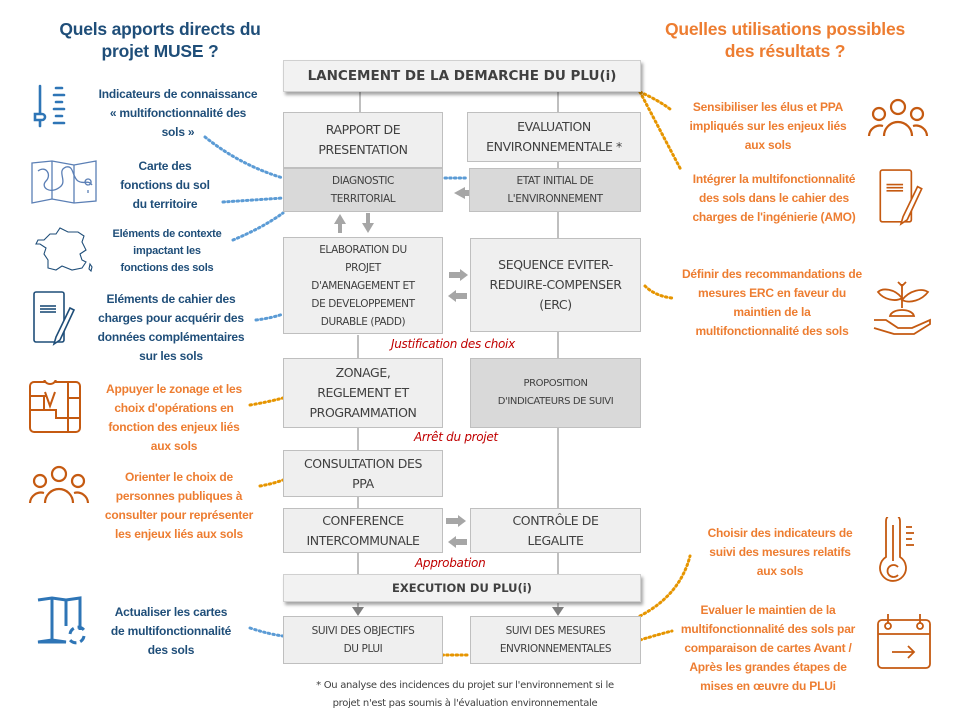  Describe the element at coordinates (461, 542) in the screenshot. I see `arrow-left-controle-to-conference` at that location.